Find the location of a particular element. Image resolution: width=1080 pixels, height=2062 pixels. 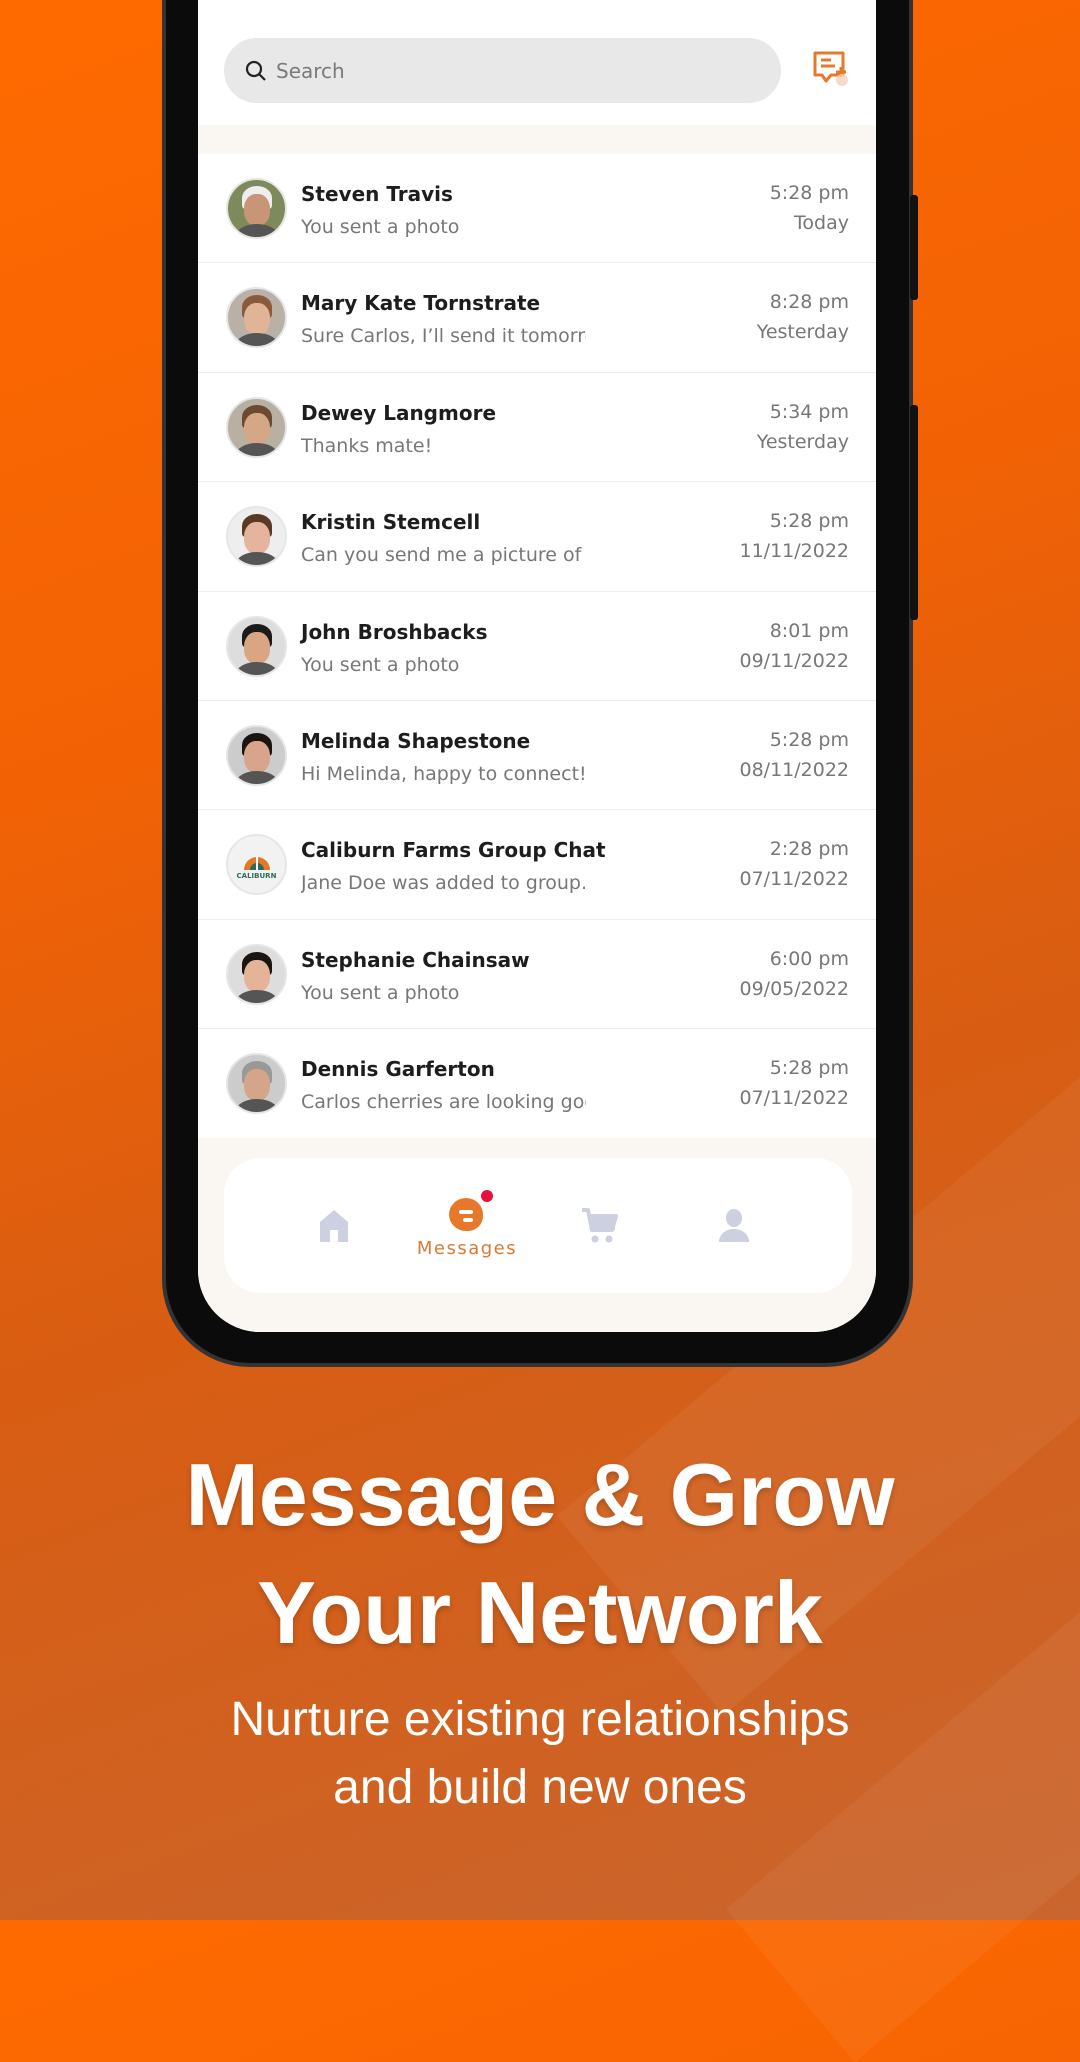

bottom-nav: Messages is located at coordinates (538, 1225).